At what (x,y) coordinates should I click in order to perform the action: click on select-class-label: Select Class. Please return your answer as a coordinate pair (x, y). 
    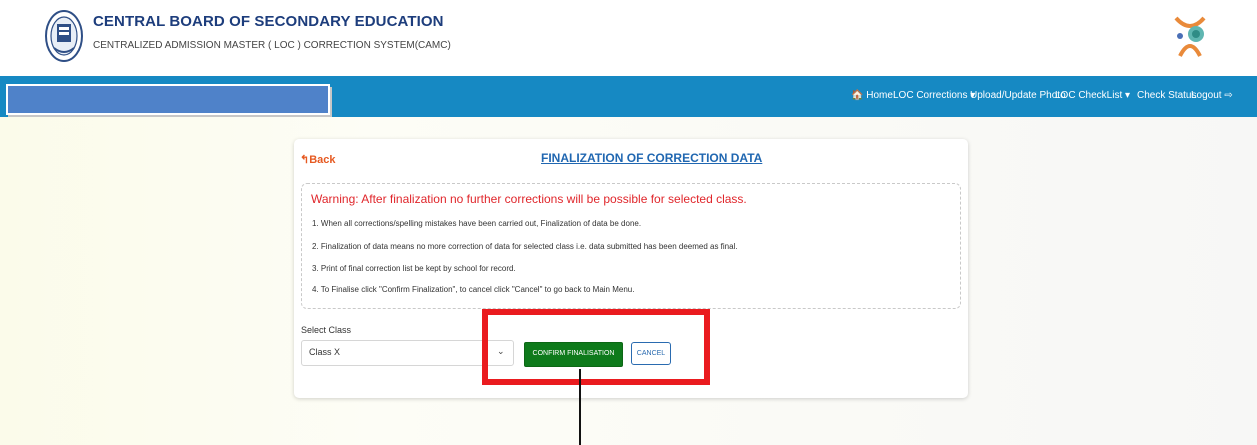
    Looking at the image, I should click on (326, 330).